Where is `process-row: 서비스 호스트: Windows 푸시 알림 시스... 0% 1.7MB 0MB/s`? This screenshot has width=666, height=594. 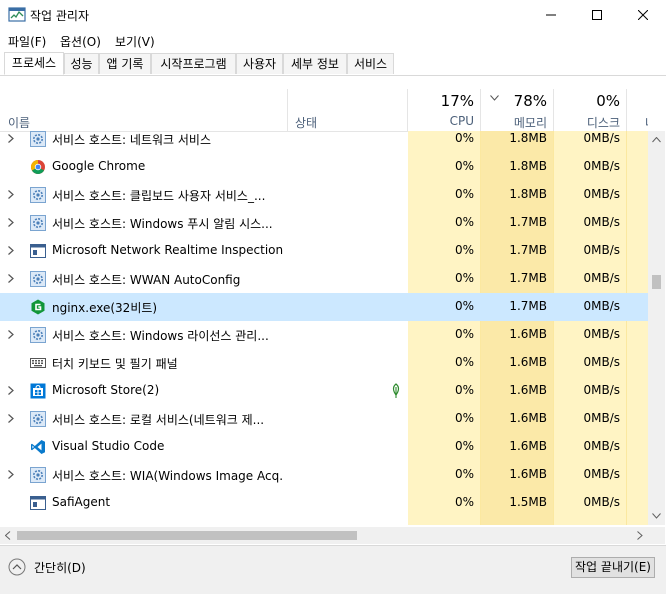
process-row: 서비스 호스트: Windows 푸시 알림 시스... 0% 1.7MB 0MB/s is located at coordinates (324, 223).